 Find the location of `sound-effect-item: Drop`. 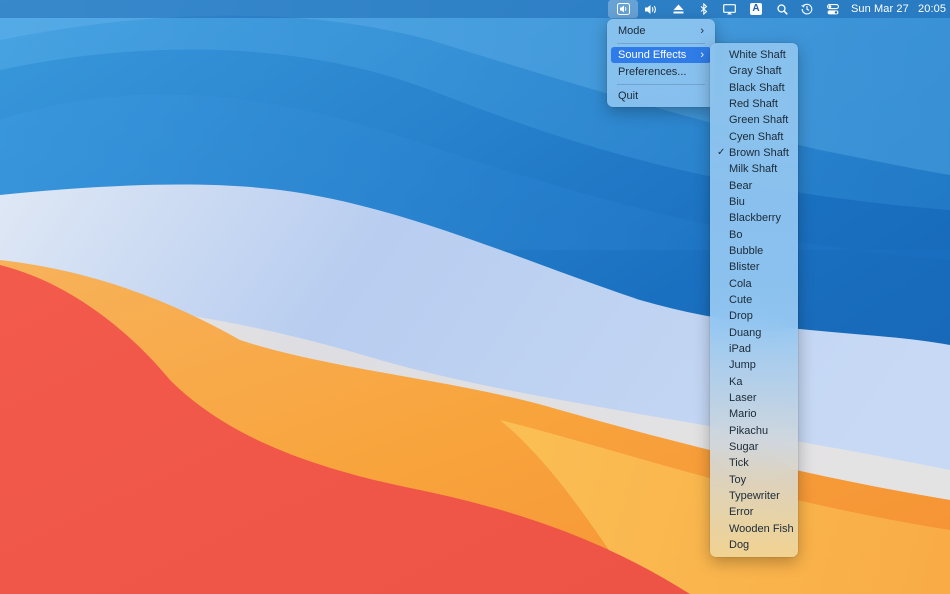

sound-effect-item: Drop is located at coordinates (754, 316).